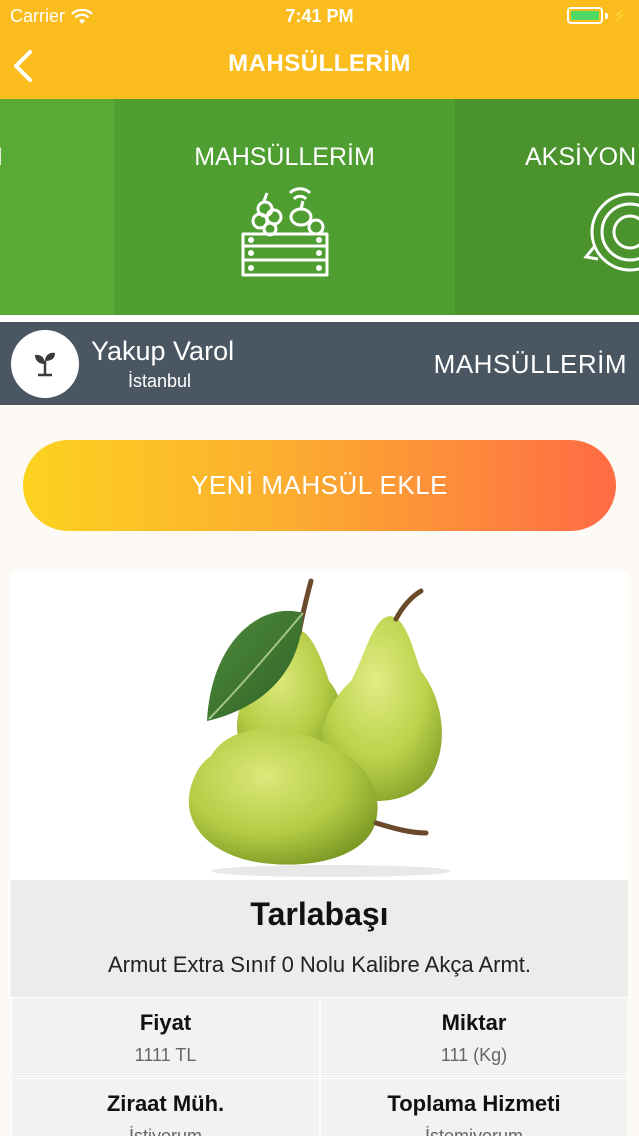 The width and height of the screenshot is (639, 1136). Describe the element at coordinates (160, 381) in the screenshot. I see `user-city: İstanbul` at that location.